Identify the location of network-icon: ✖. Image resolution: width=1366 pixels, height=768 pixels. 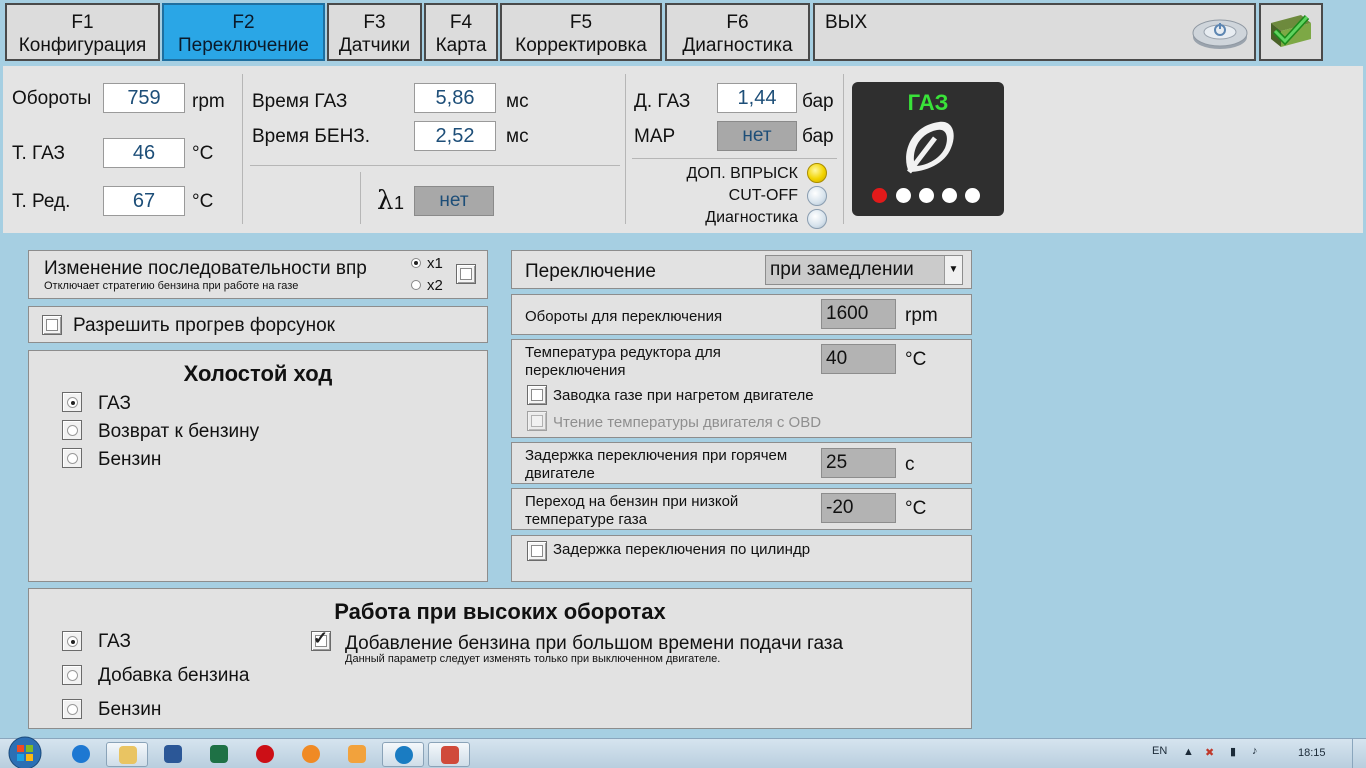
(1209, 752).